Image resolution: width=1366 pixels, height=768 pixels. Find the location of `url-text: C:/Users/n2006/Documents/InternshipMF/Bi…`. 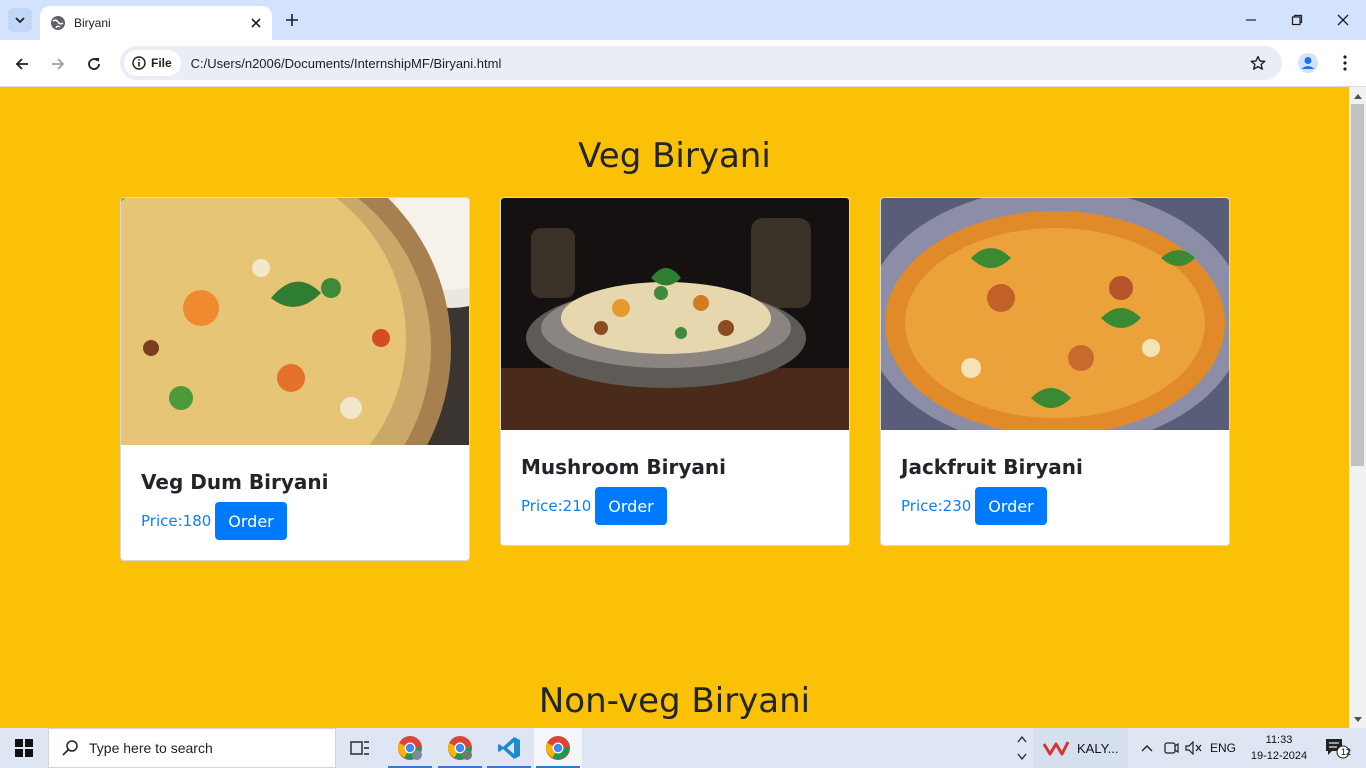

url-text: C:/Users/n2006/Documents/InternshipMF/Bi… is located at coordinates (717, 63).